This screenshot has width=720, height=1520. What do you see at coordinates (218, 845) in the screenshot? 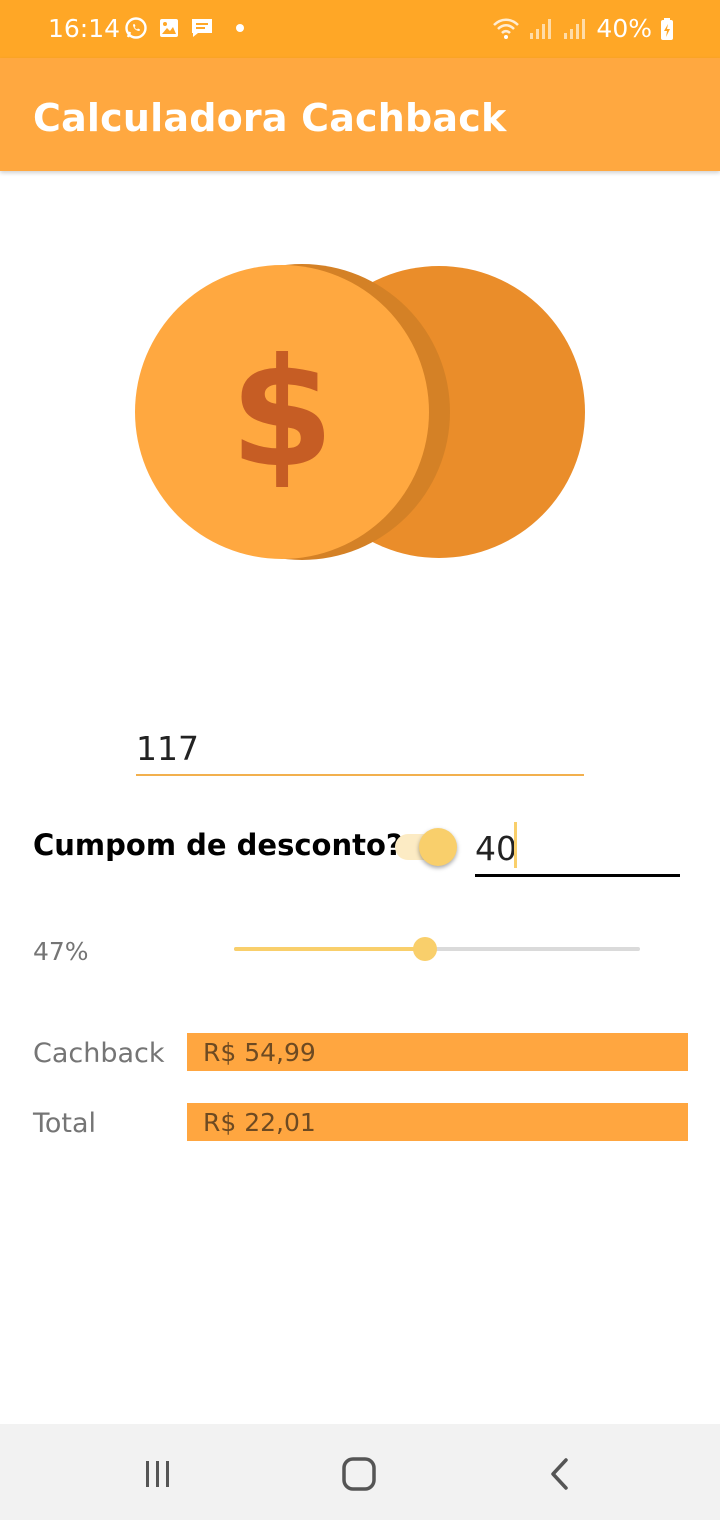
I see `coupon-label: Cumpom de desconto?` at bounding box center [218, 845].